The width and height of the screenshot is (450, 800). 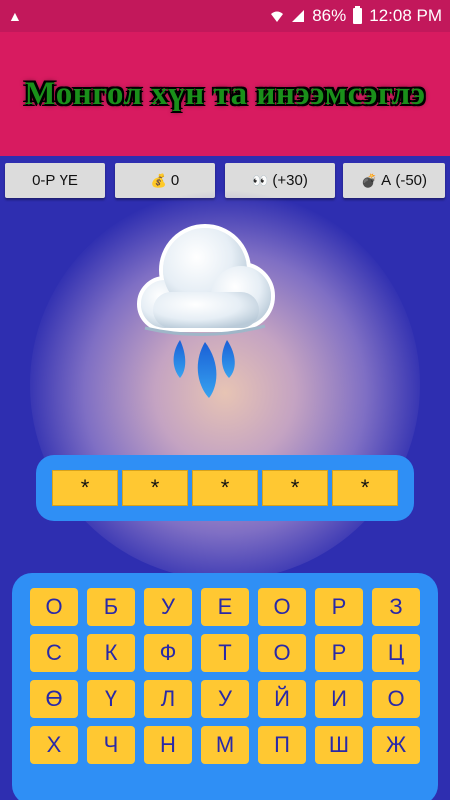 What do you see at coordinates (225, 653) in the screenshot?
I see `letter-key: Т` at bounding box center [225, 653].